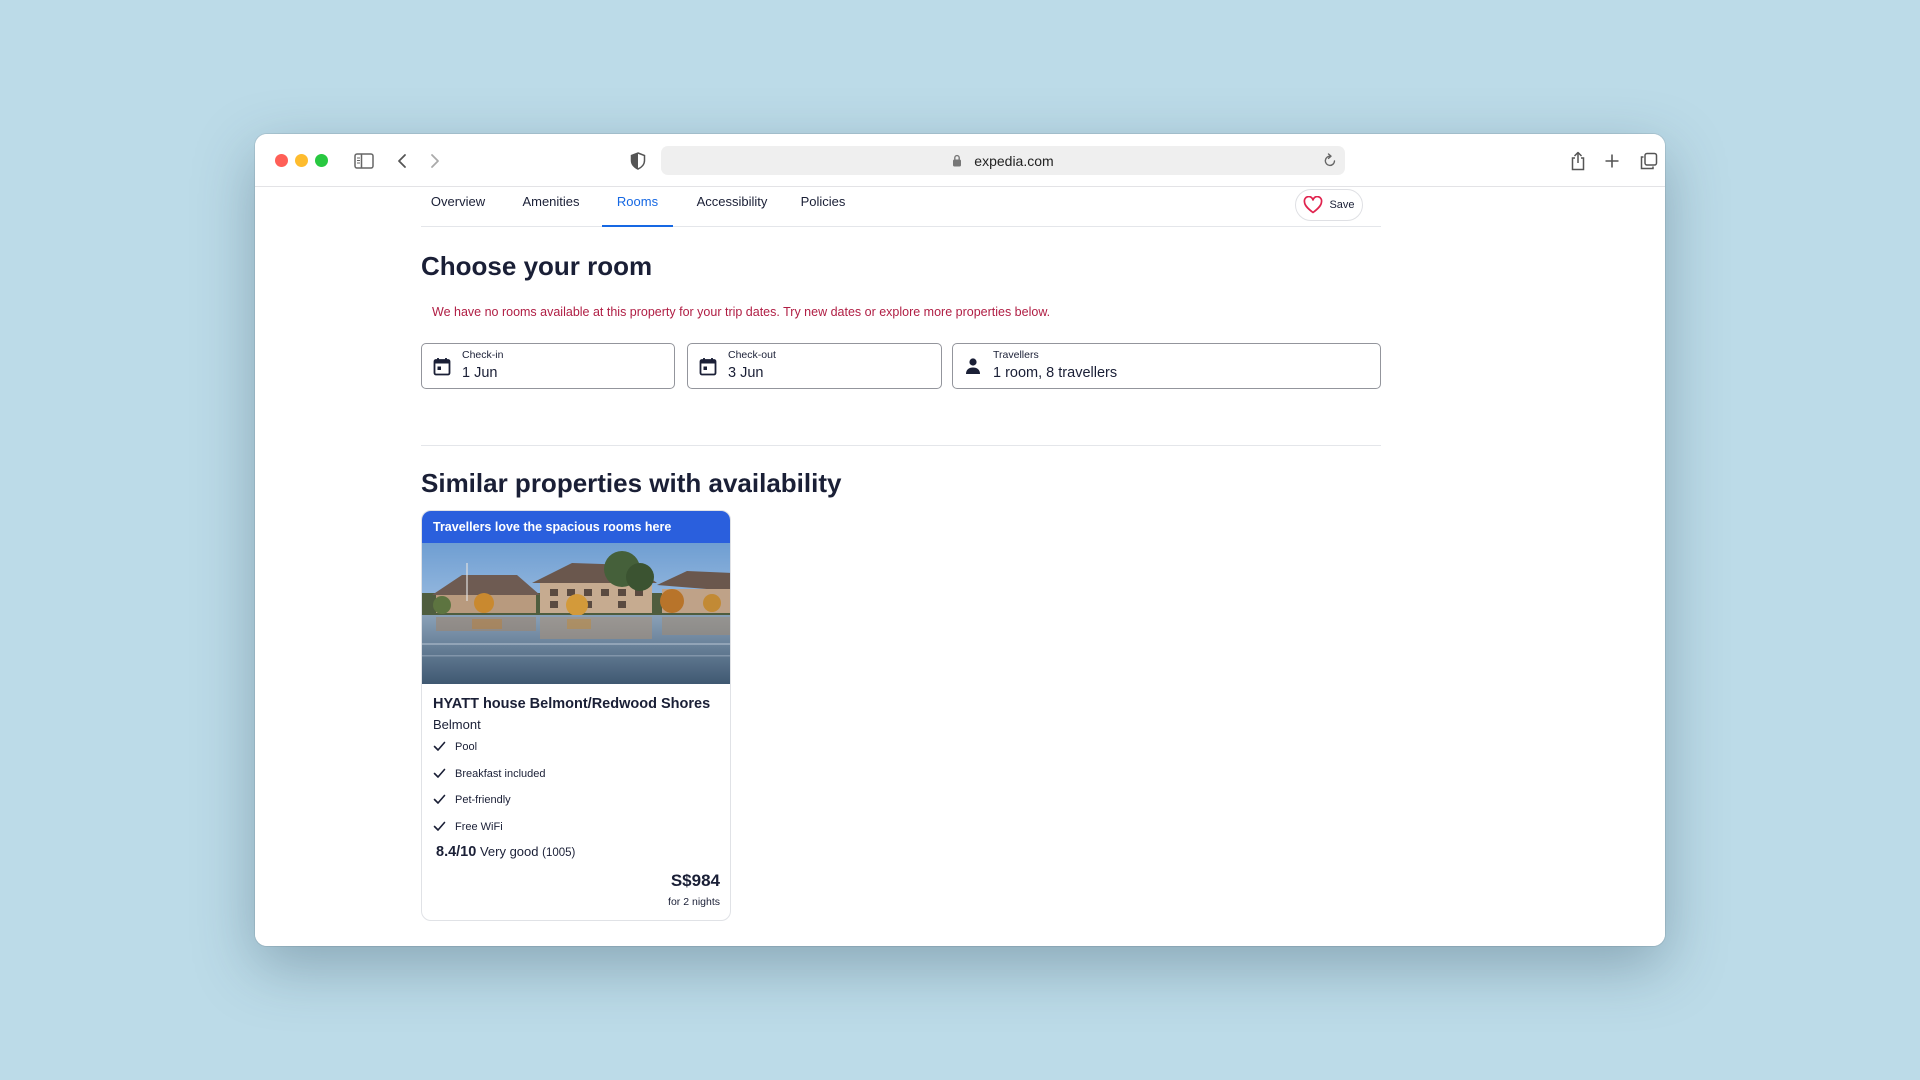 Image resolution: width=1920 pixels, height=1080 pixels. Describe the element at coordinates (732, 207) in the screenshot. I see `tab-accessibility: Accessibility` at that location.